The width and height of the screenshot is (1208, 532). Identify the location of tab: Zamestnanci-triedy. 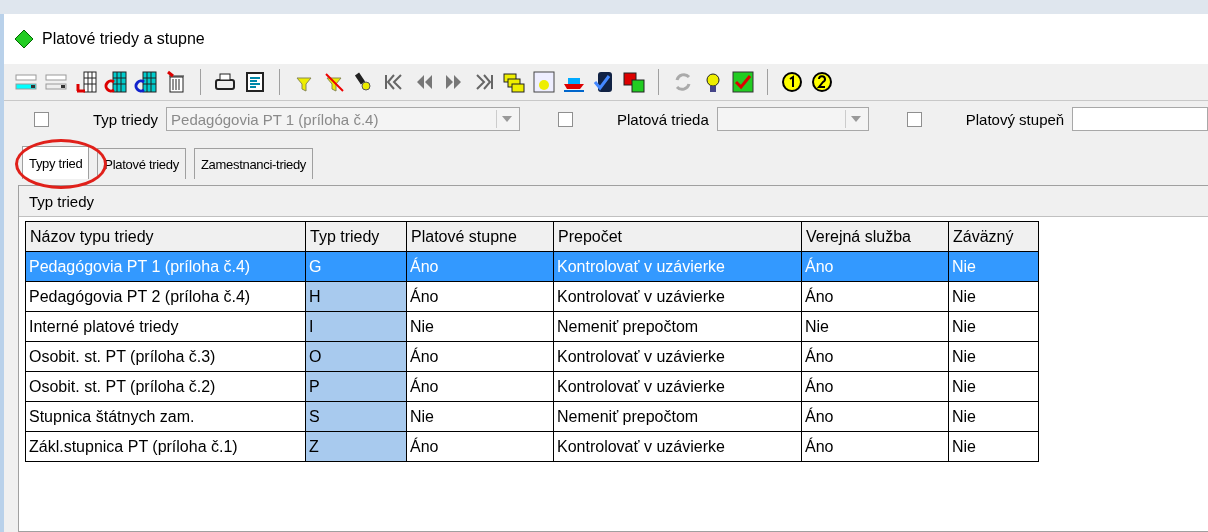
(253, 163).